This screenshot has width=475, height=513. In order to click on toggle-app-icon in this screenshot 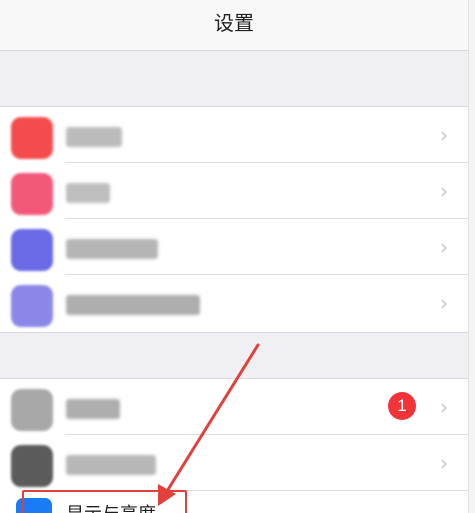, I will do `click(32, 466)`.